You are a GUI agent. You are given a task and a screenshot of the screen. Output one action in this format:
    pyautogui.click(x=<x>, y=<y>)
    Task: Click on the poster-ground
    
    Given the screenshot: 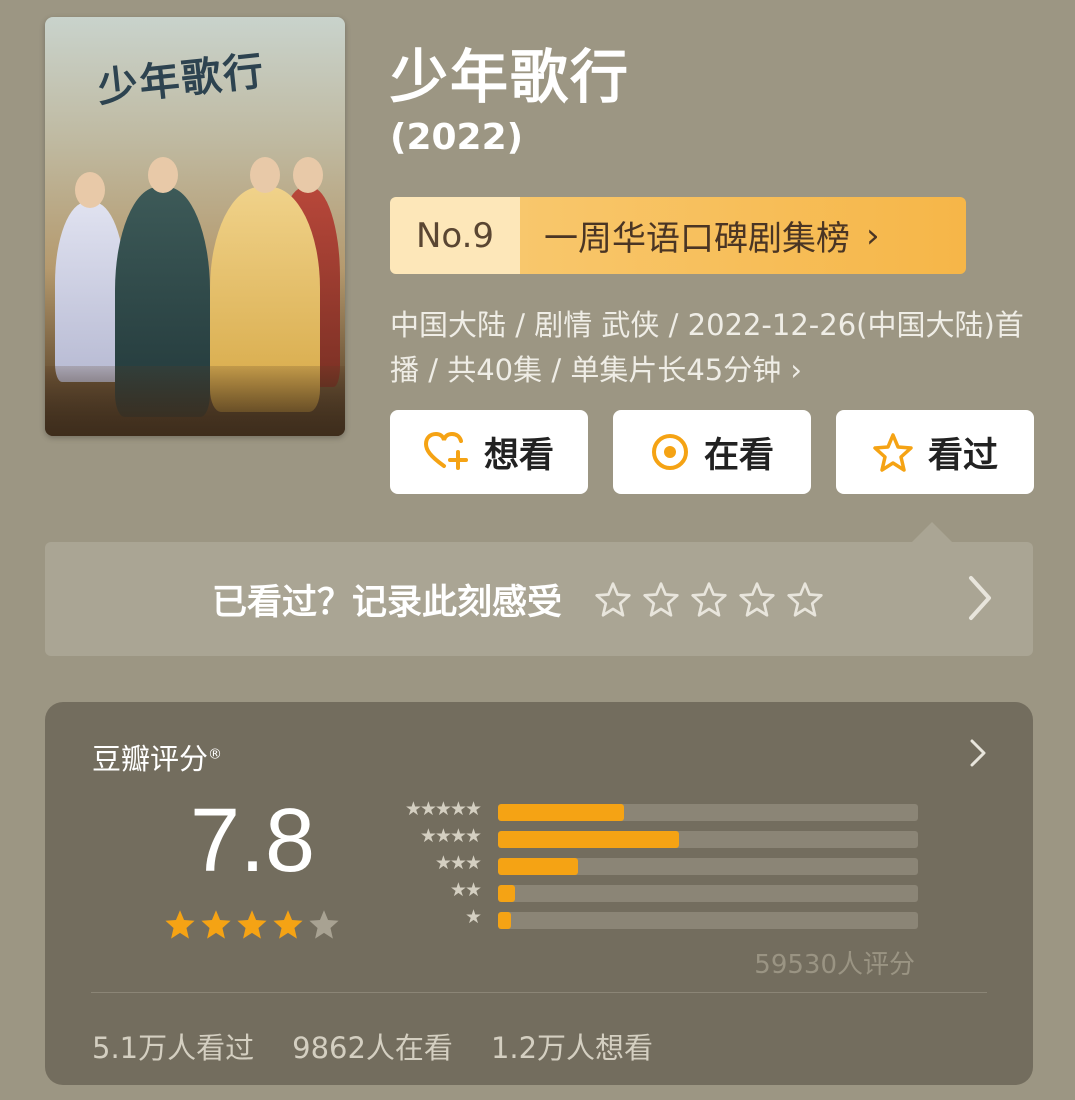 What is the action you would take?
    pyautogui.click(x=195, y=401)
    